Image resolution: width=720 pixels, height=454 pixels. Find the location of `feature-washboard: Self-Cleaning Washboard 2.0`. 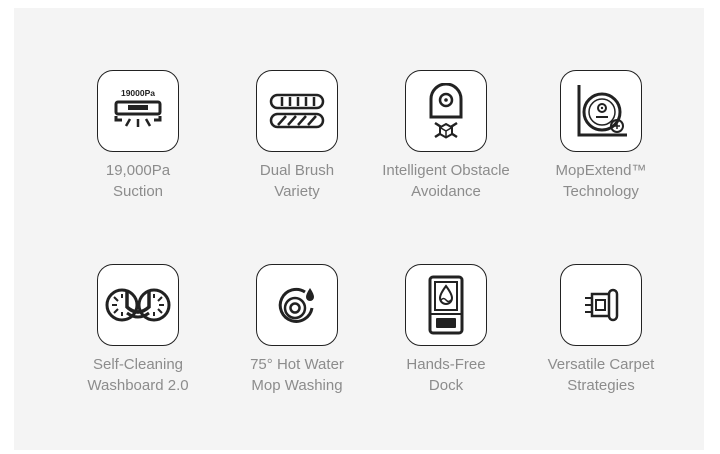

feature-washboard: Self-Cleaning Washboard 2.0 is located at coordinates (138, 330).